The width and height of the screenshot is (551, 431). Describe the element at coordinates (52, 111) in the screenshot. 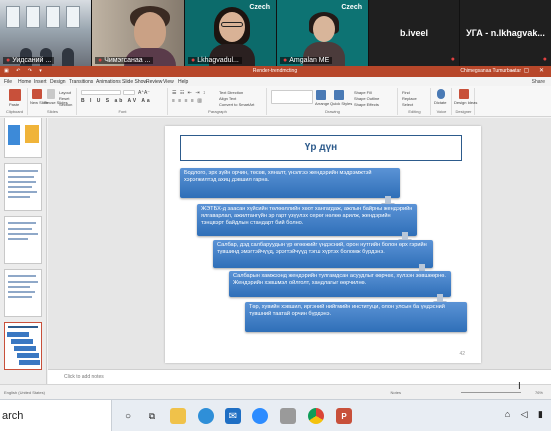

I see `group-label: Slides` at that location.